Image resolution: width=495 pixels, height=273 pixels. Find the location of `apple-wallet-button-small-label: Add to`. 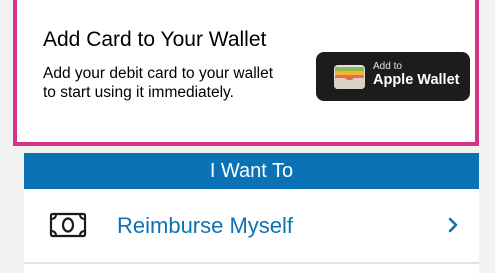

apple-wallet-button-small-label: Add to is located at coordinates (387, 66).